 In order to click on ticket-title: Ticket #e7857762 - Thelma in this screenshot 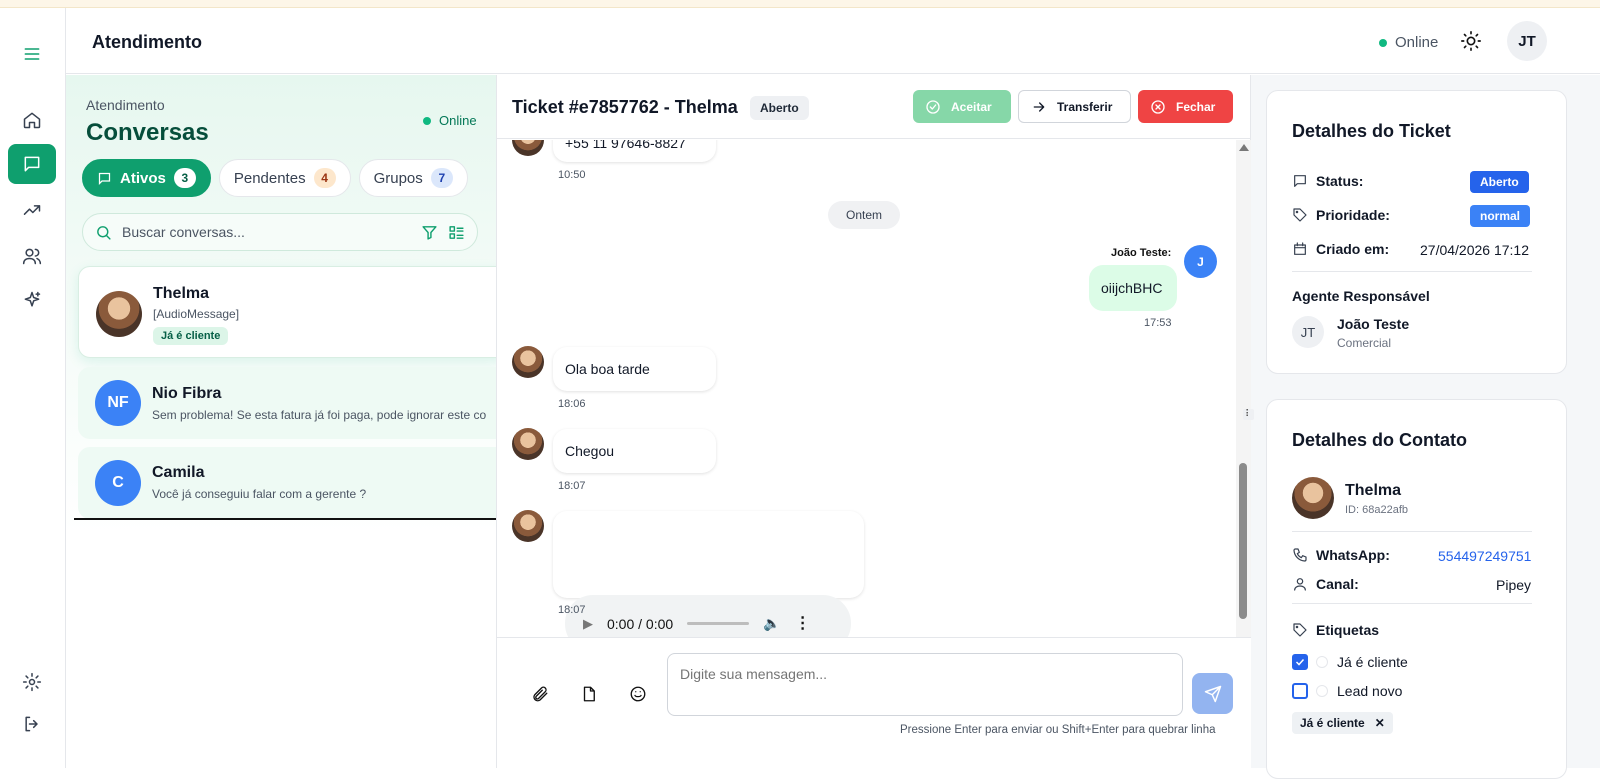, I will do `click(625, 107)`.